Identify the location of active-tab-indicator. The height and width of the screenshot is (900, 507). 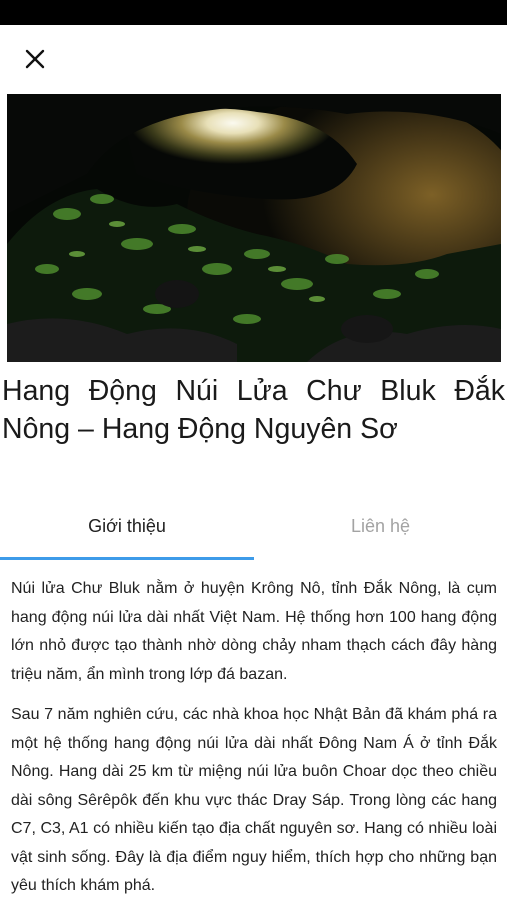
(127, 558).